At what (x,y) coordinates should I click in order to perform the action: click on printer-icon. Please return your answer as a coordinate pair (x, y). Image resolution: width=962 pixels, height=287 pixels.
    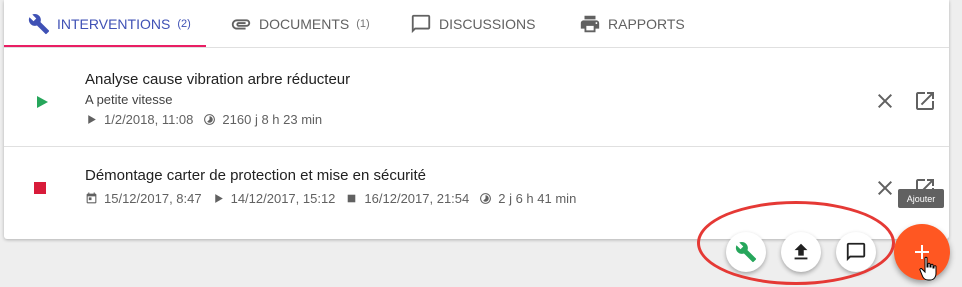
    Looking at the image, I should click on (590, 24).